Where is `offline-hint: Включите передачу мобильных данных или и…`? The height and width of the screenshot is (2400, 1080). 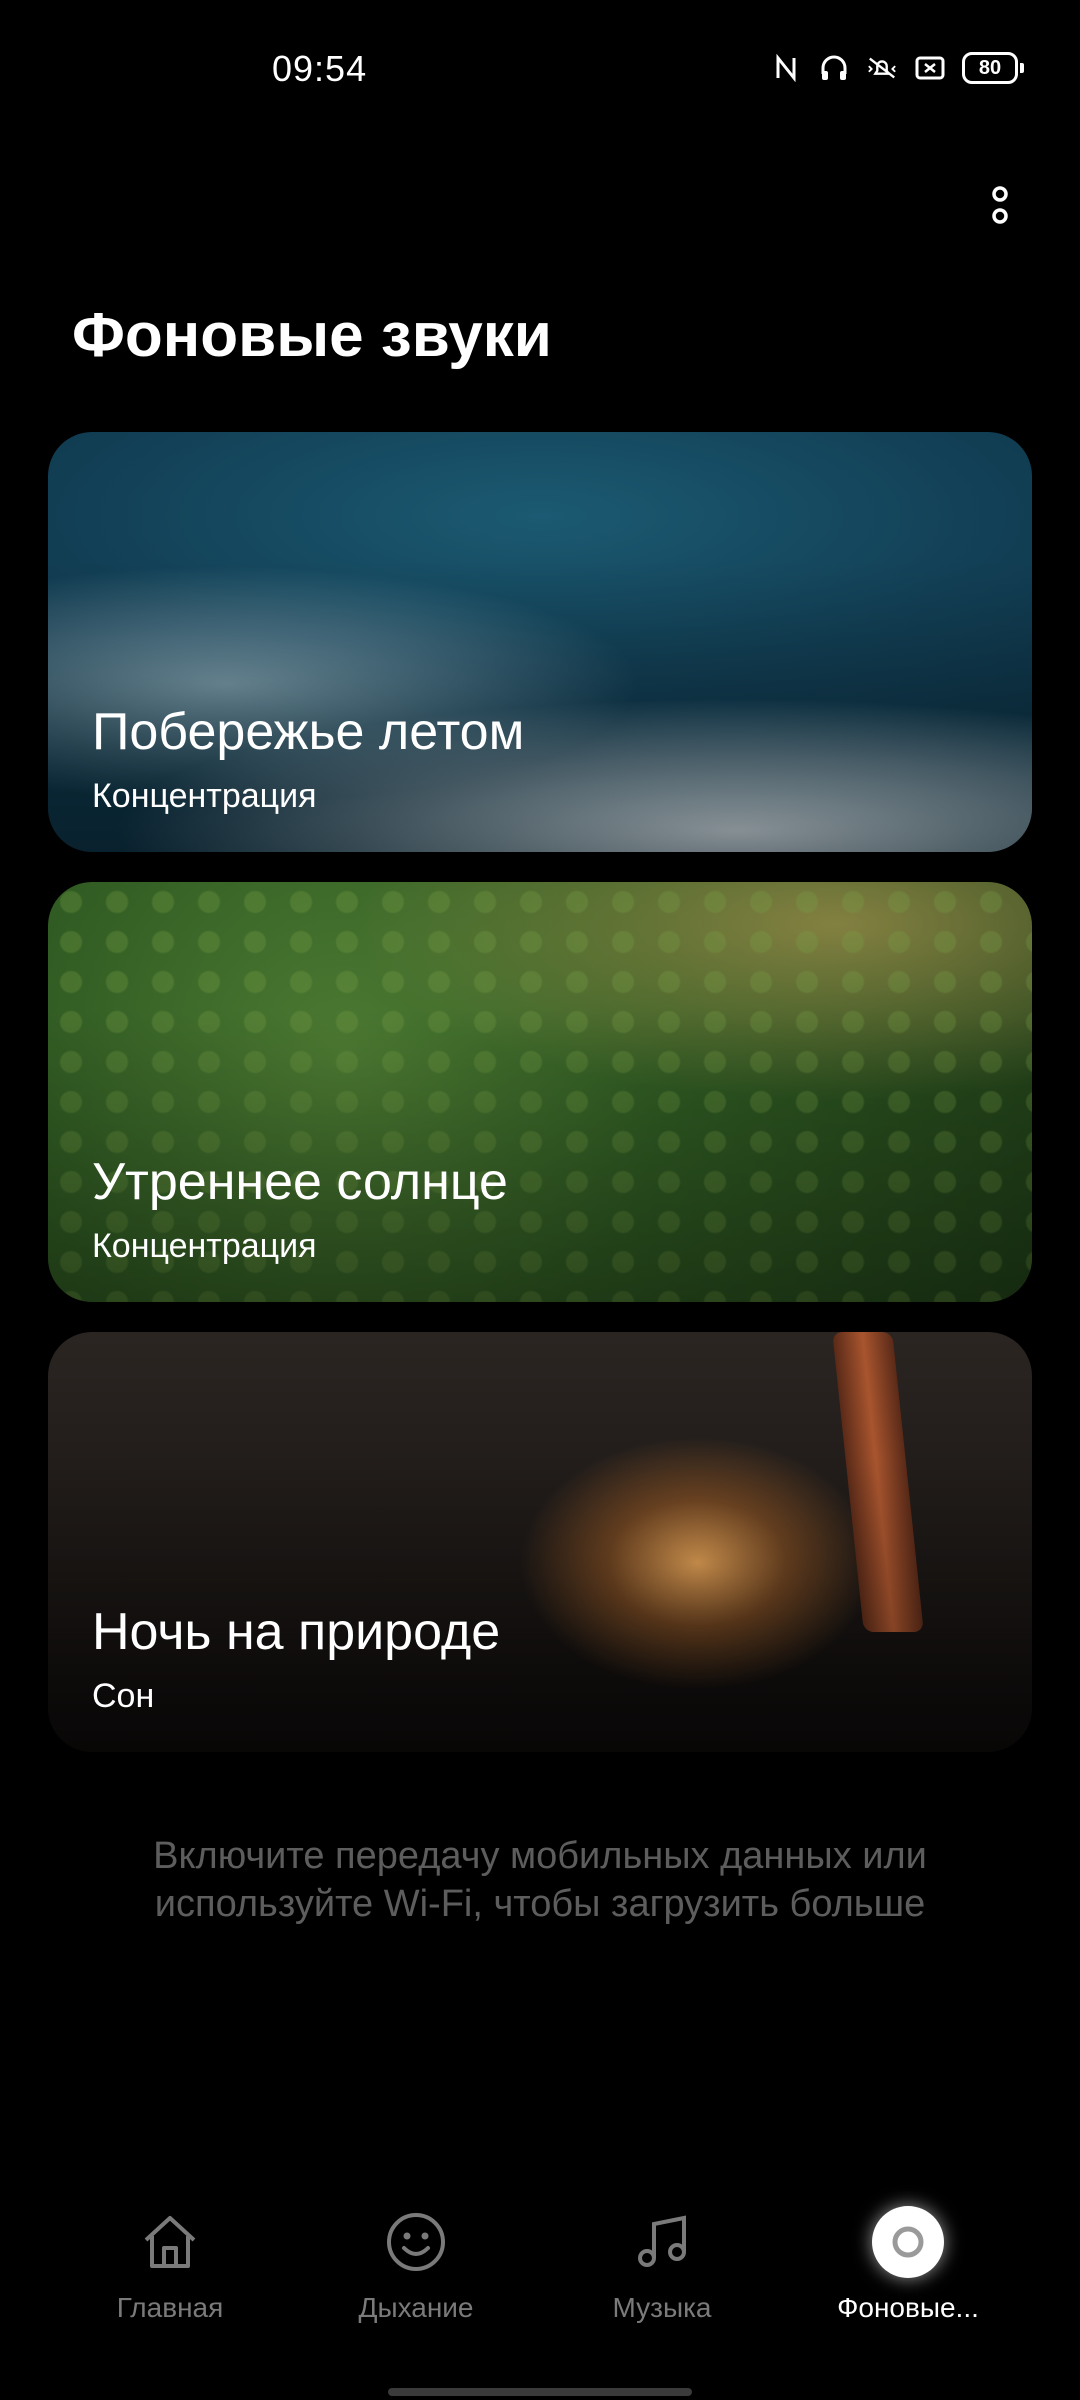 offline-hint: Включите передачу мобильных данных или и… is located at coordinates (540, 1880).